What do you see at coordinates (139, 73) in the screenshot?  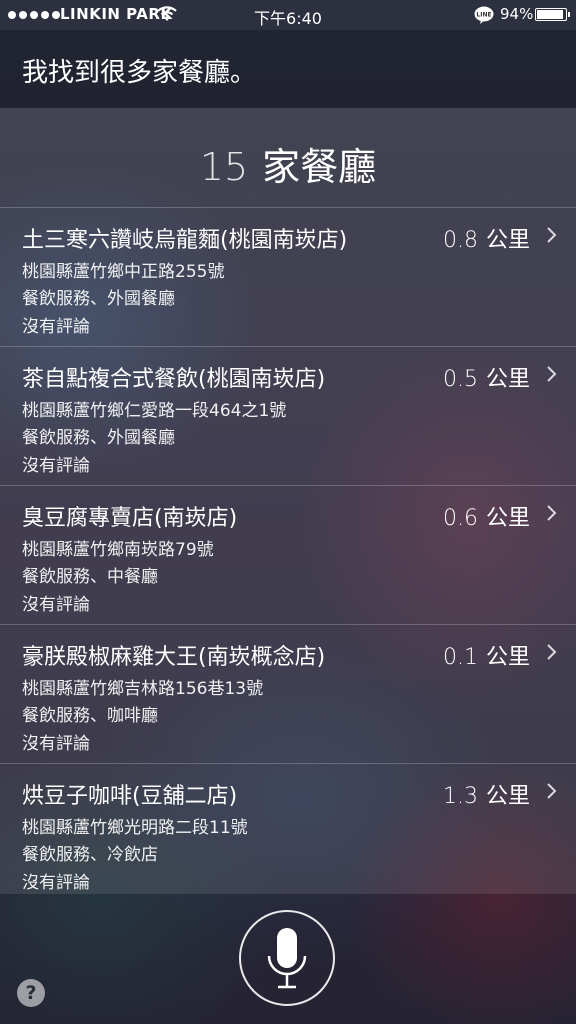 I see `siri-response-text: 我找到很多家餐廳。` at bounding box center [139, 73].